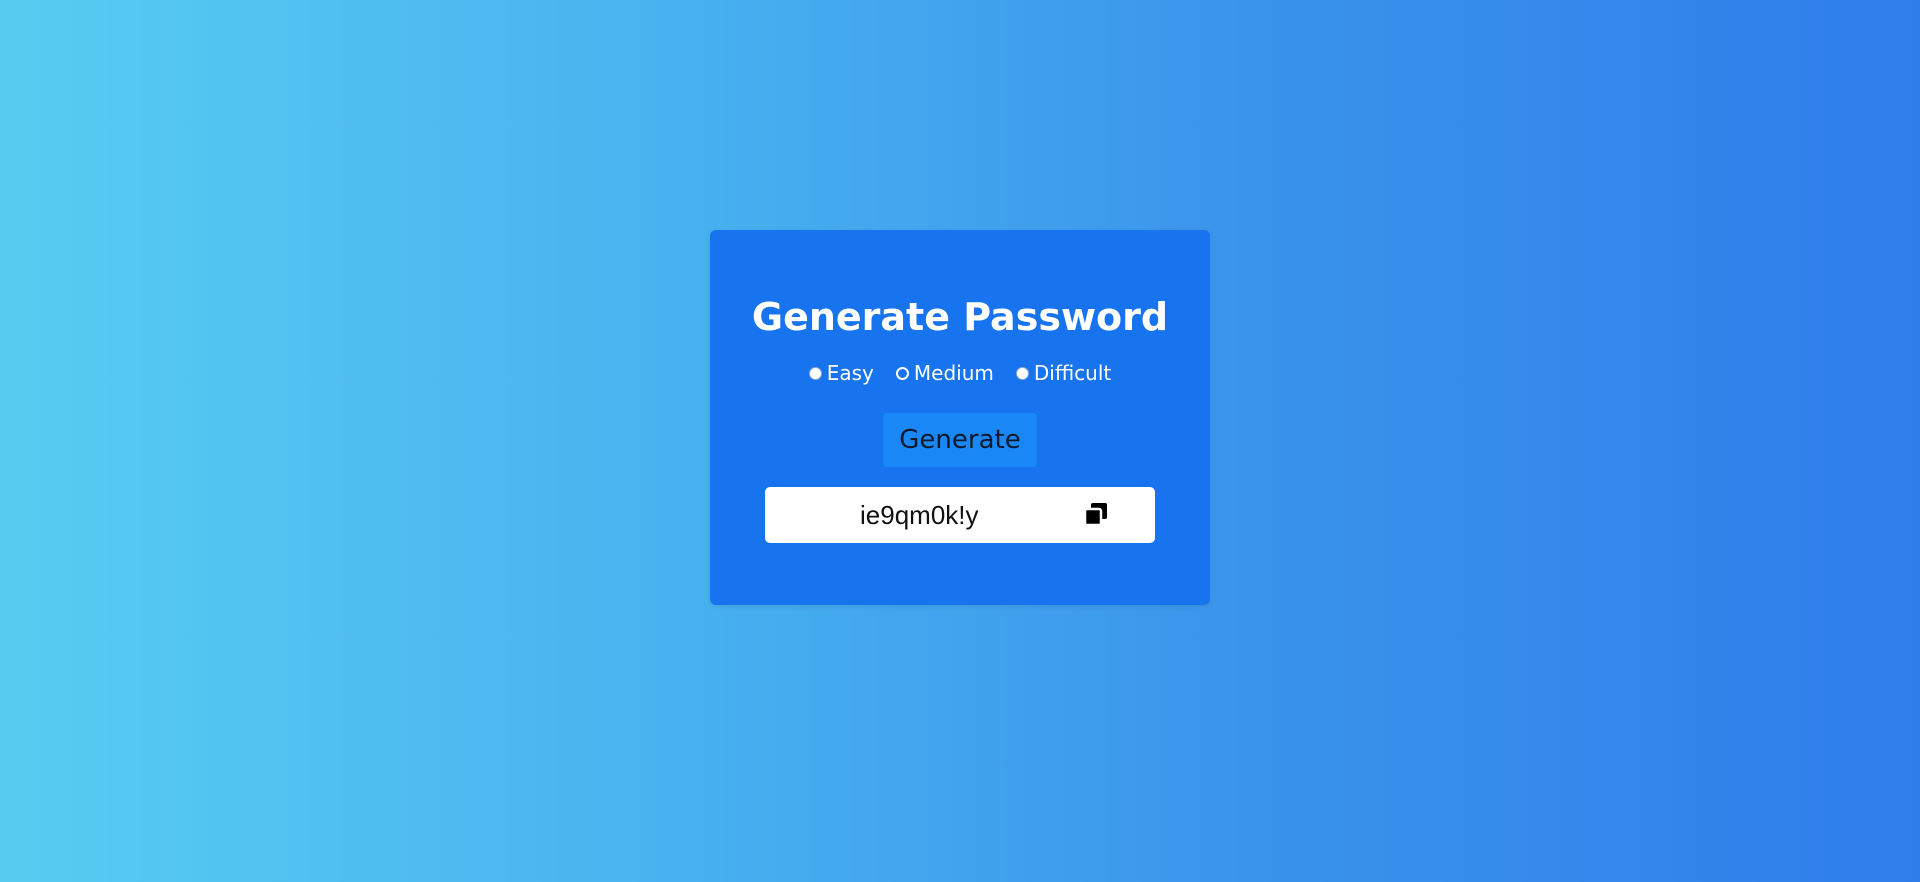  Describe the element at coordinates (1072, 373) in the screenshot. I see `option-difficult-label: Difficult` at that location.